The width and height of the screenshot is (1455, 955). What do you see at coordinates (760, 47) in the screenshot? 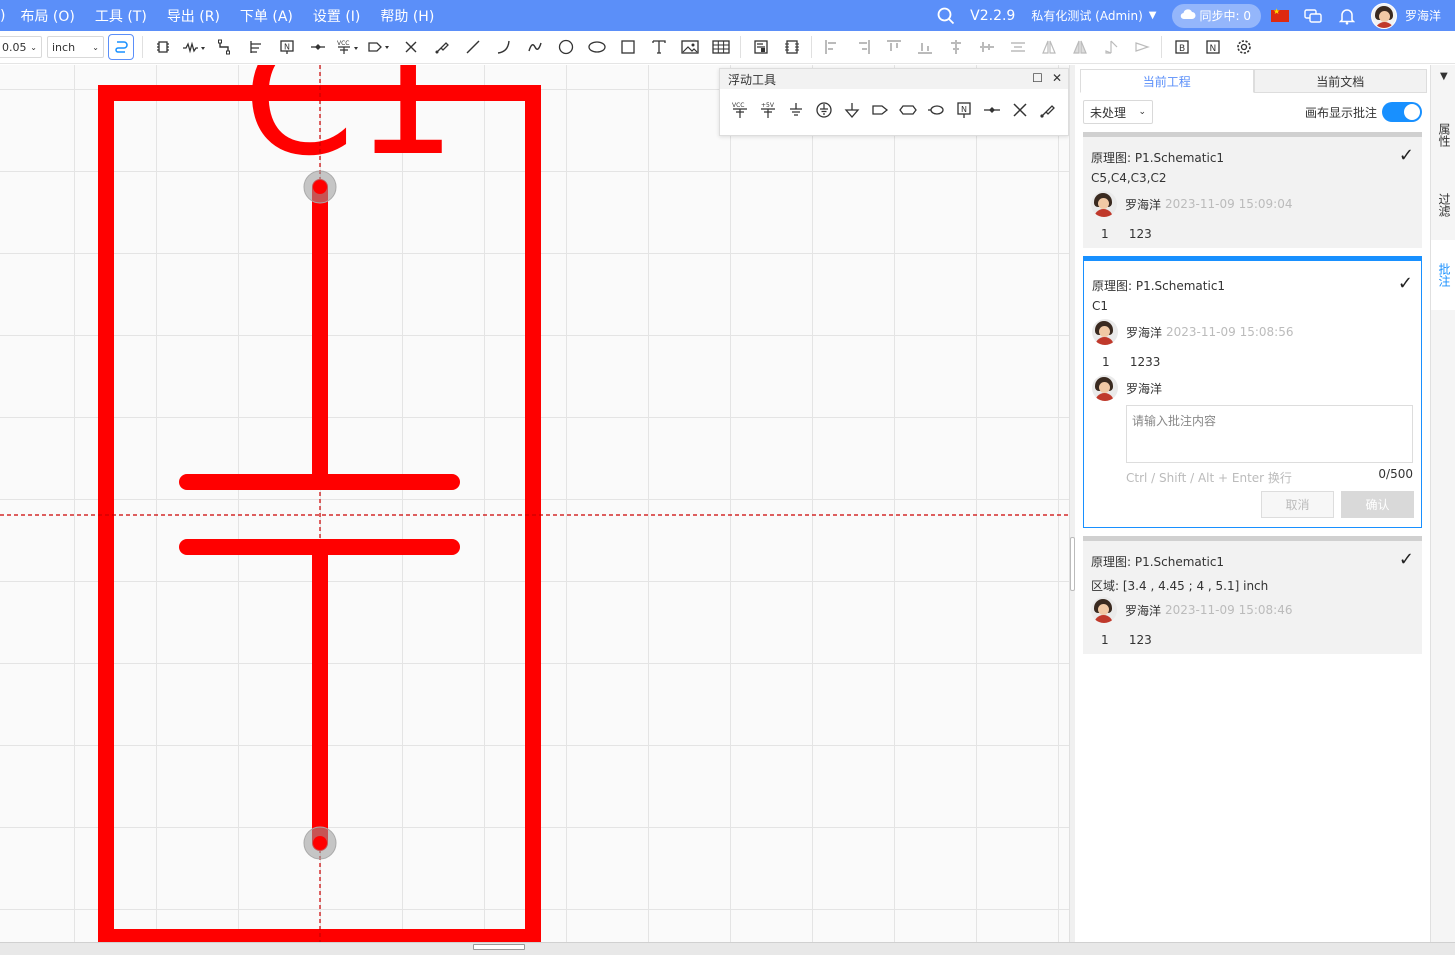
I see `sheet-symbol-icon` at bounding box center [760, 47].